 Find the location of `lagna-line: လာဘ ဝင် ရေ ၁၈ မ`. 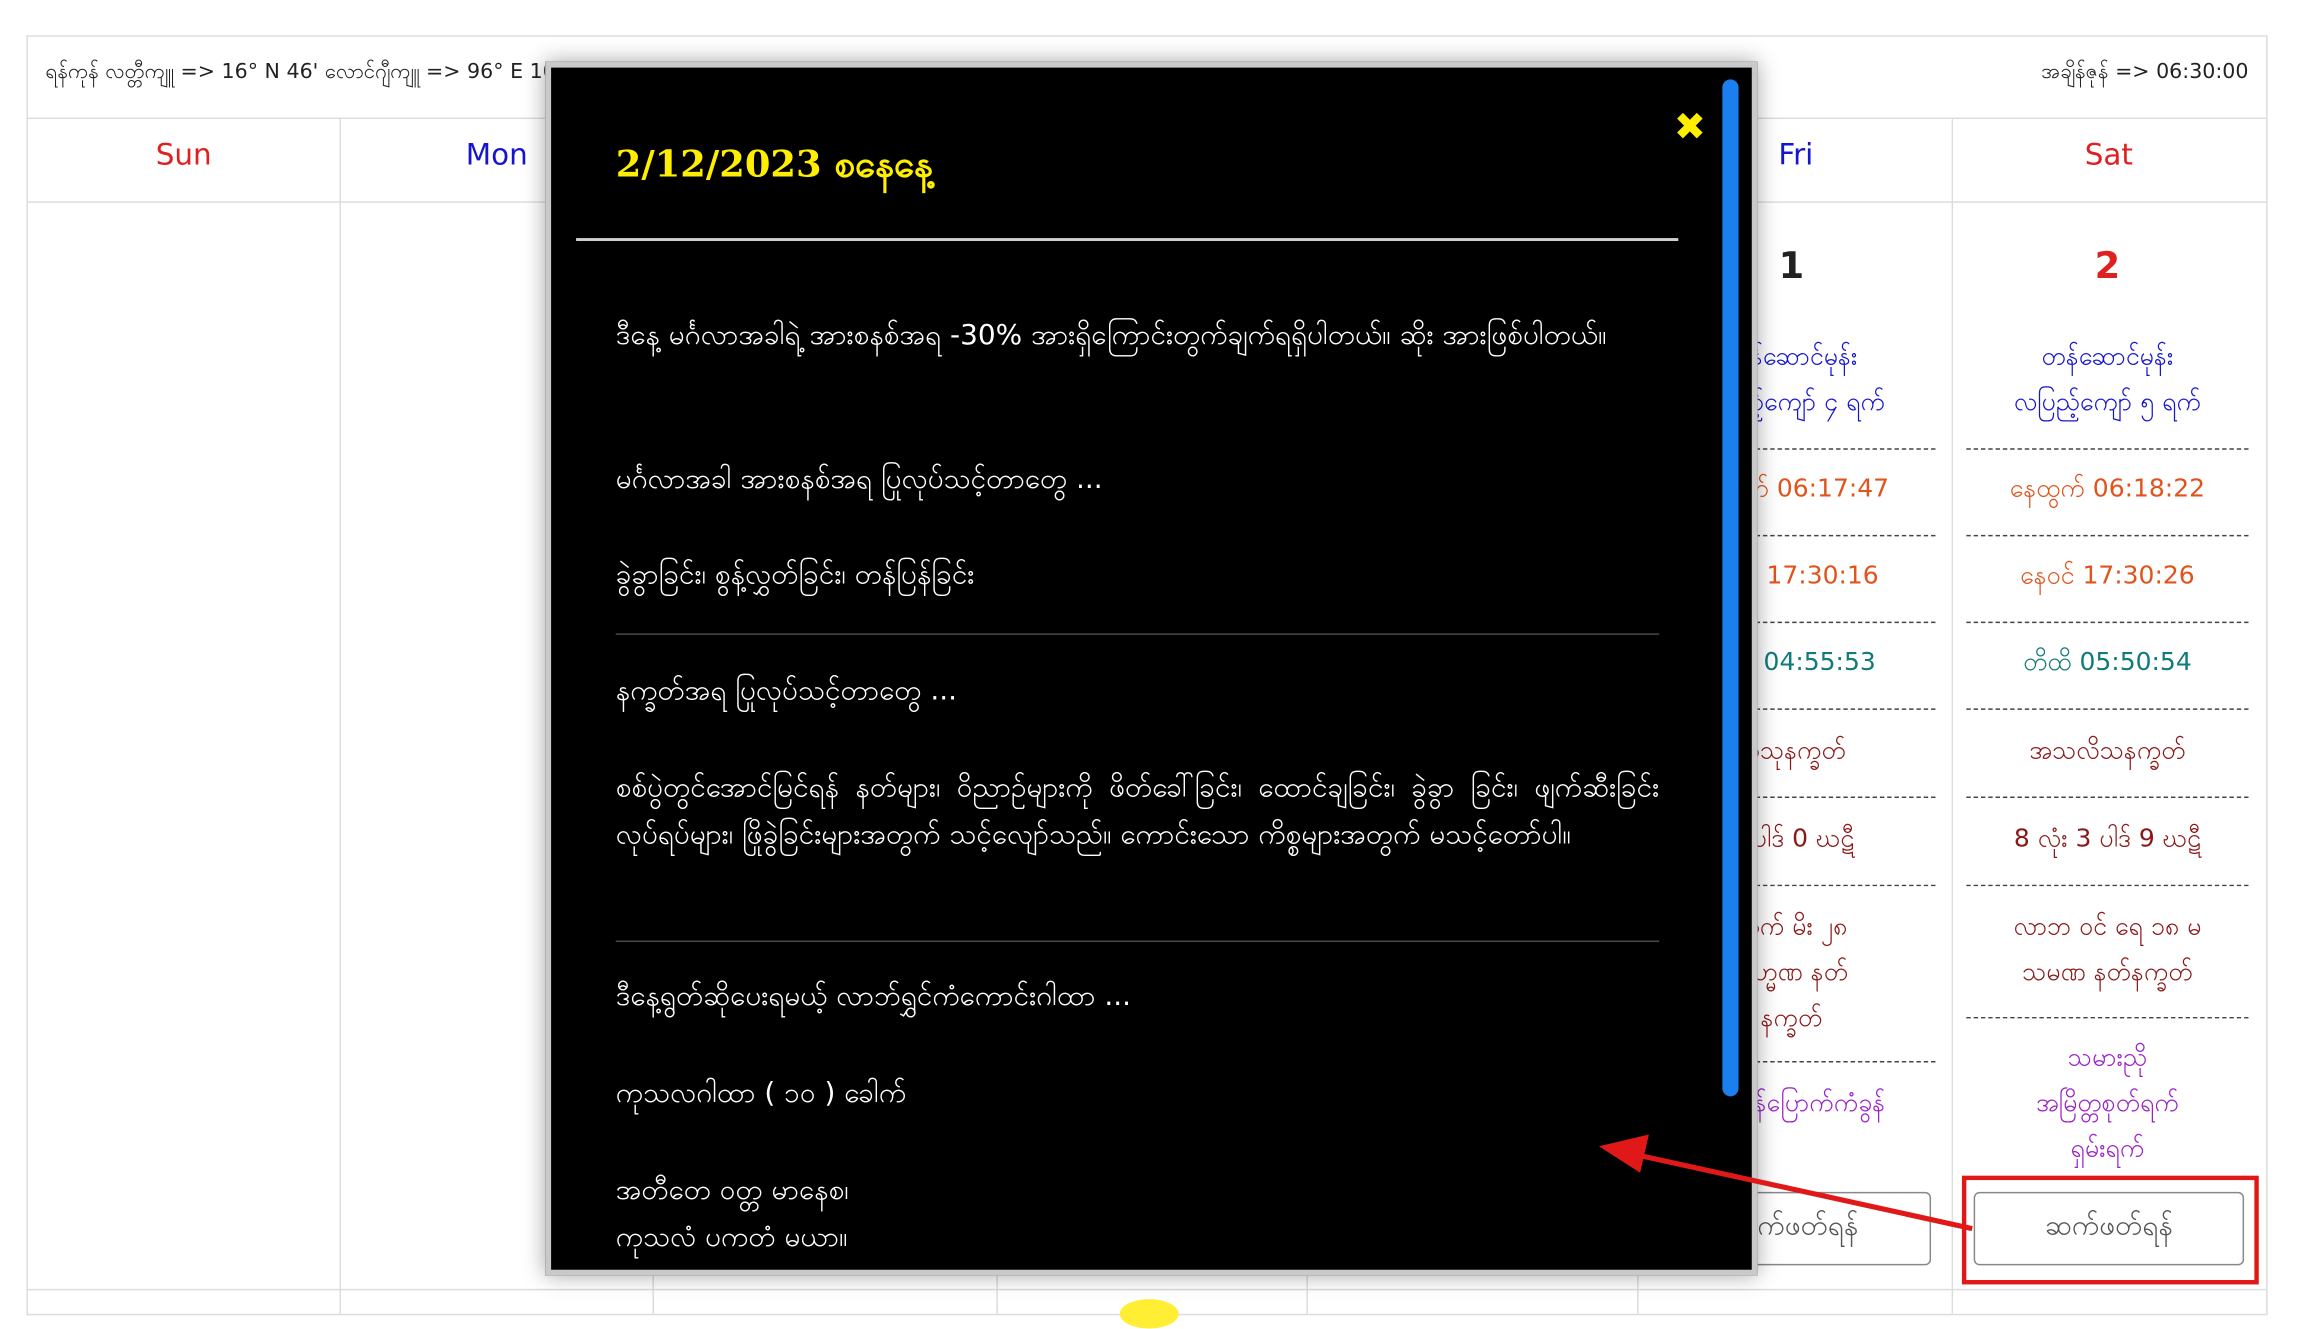

lagna-line: လာဘ ဝင် ရေ ၁၈ မ is located at coordinates (2107, 927).